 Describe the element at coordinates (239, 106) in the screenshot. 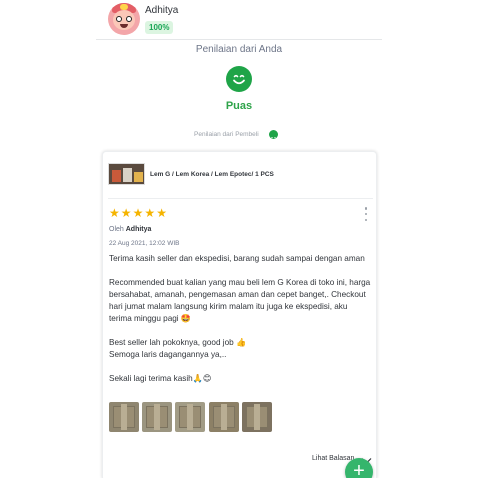

I see `rating-label: Puas` at that location.